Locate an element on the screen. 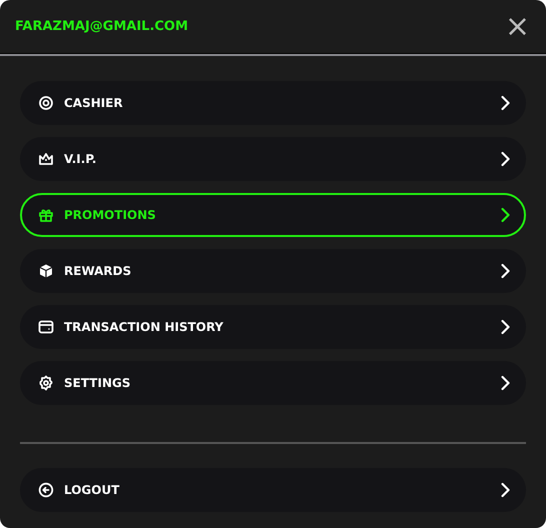 This screenshot has height=528, width=546. menu-label: V.I.P. is located at coordinates (81, 159).